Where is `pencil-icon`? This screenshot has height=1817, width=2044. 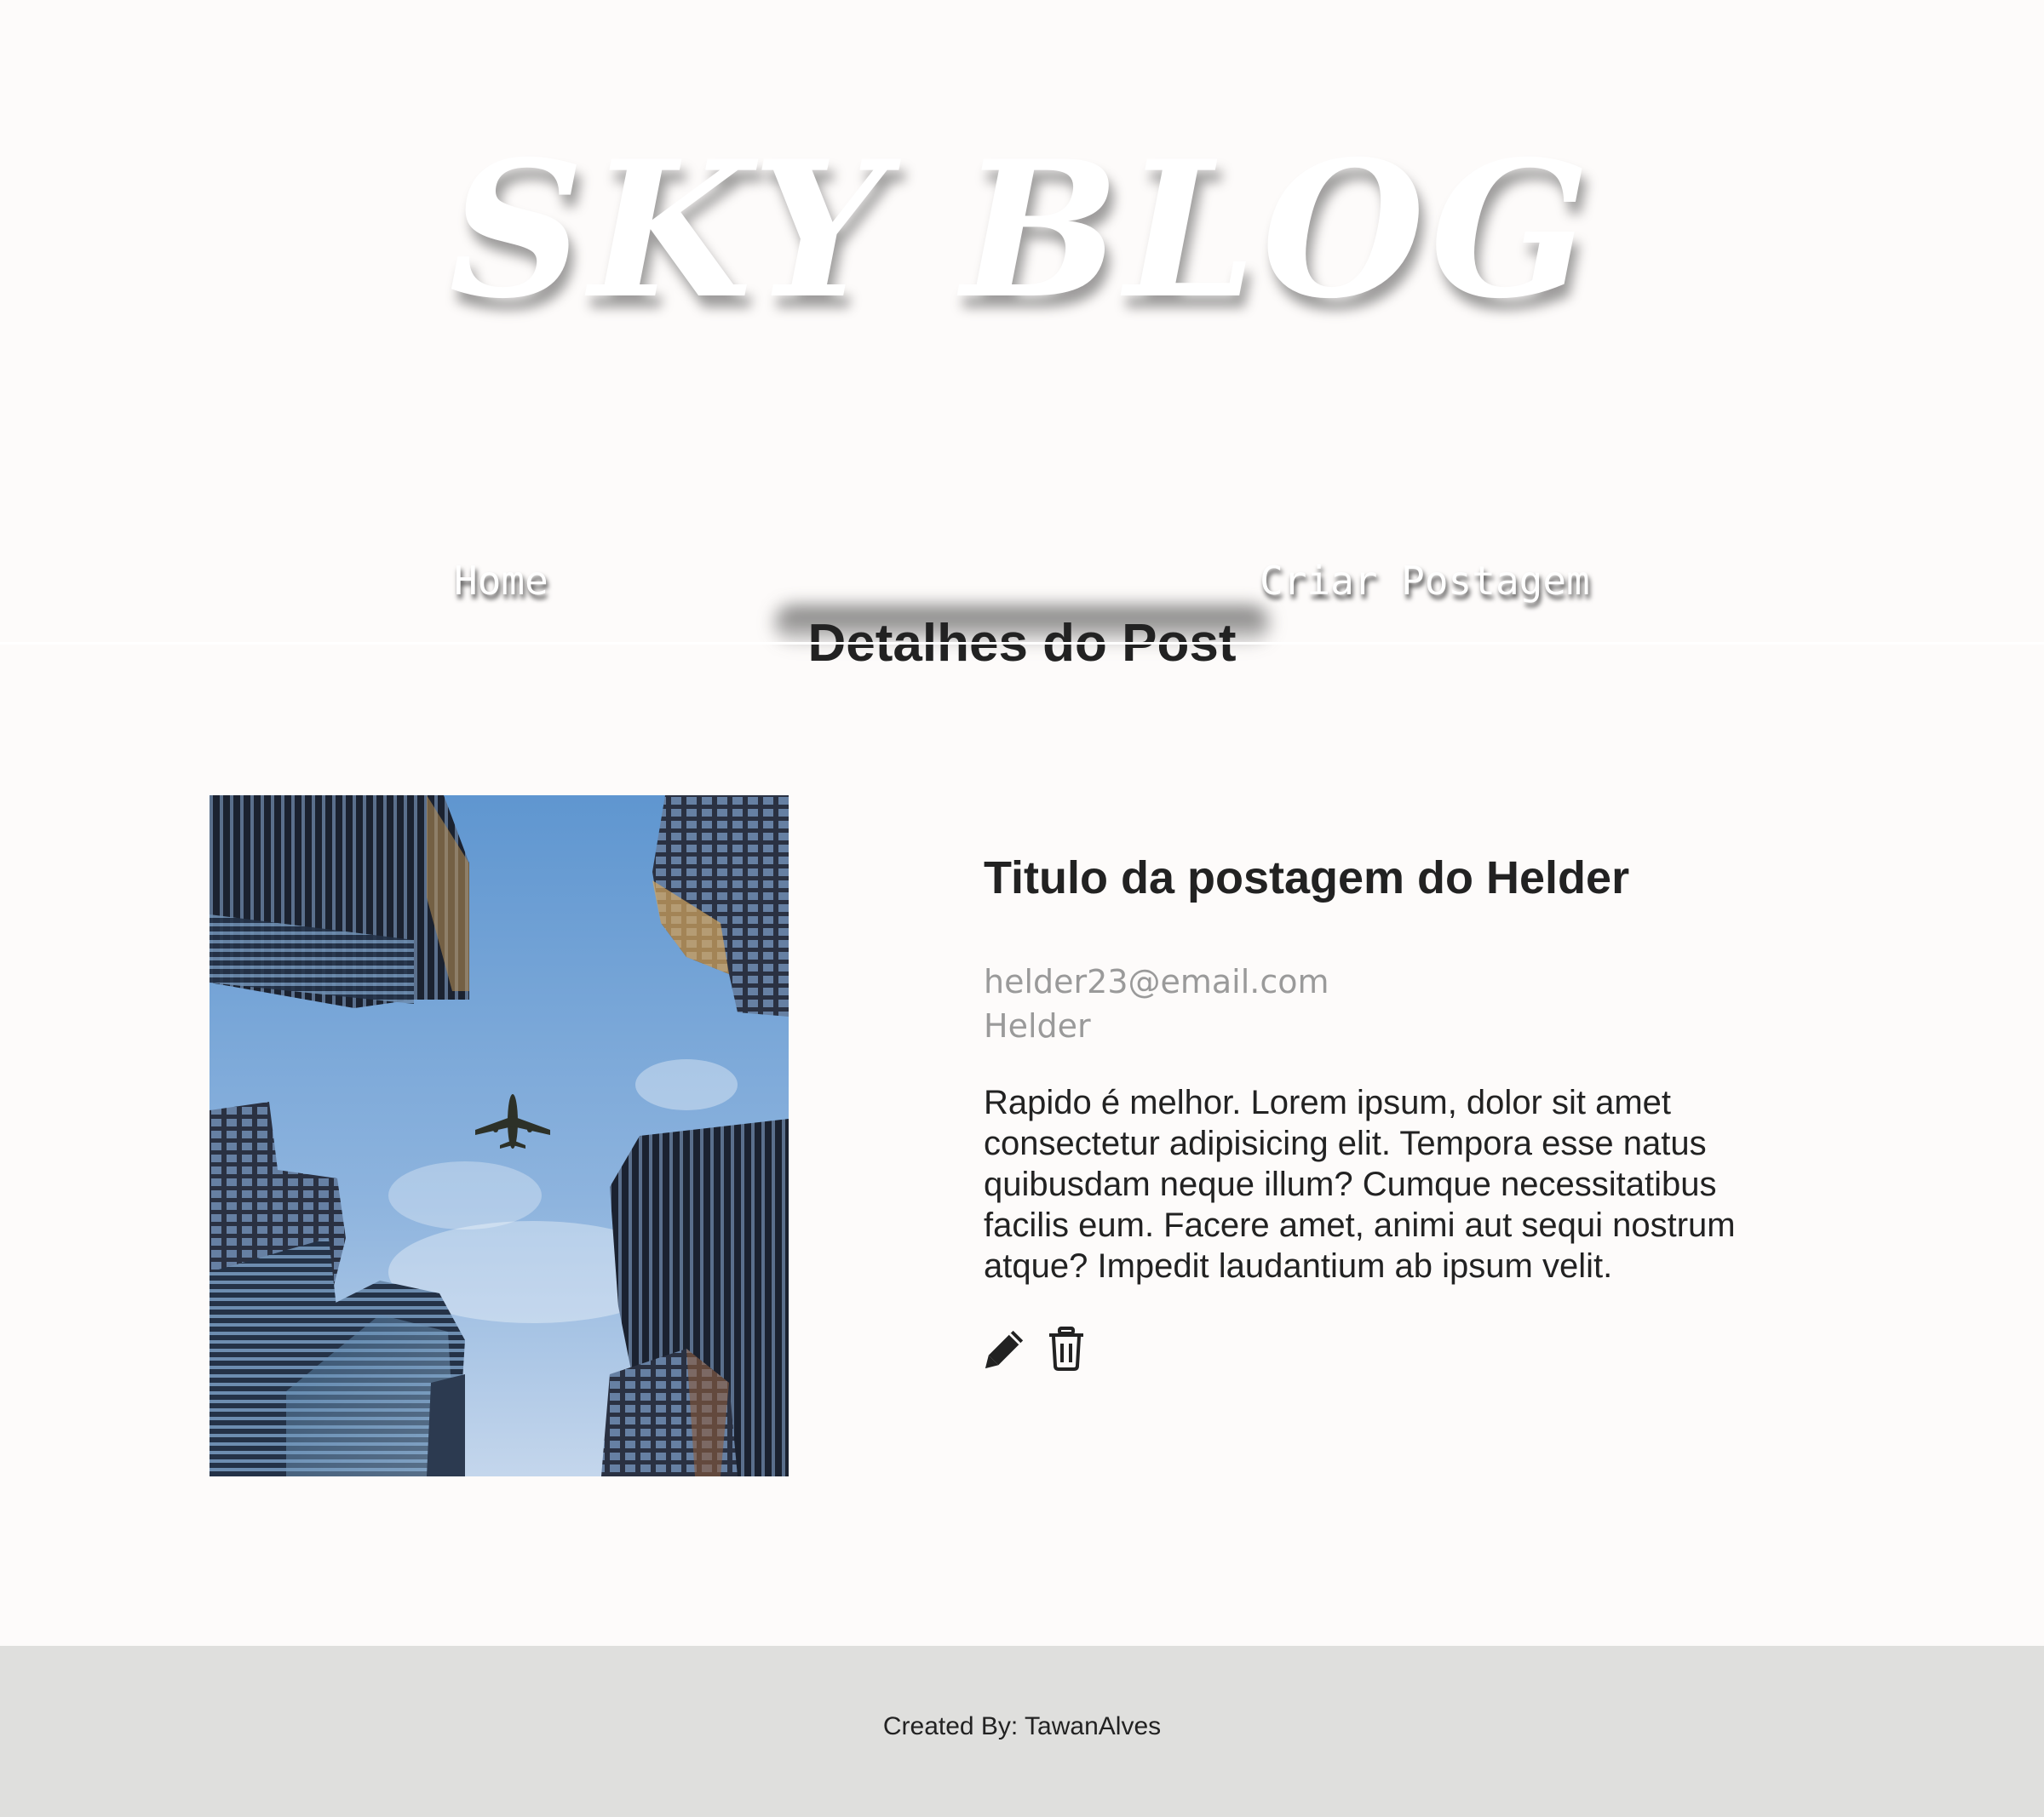 pencil-icon is located at coordinates (1004, 1349).